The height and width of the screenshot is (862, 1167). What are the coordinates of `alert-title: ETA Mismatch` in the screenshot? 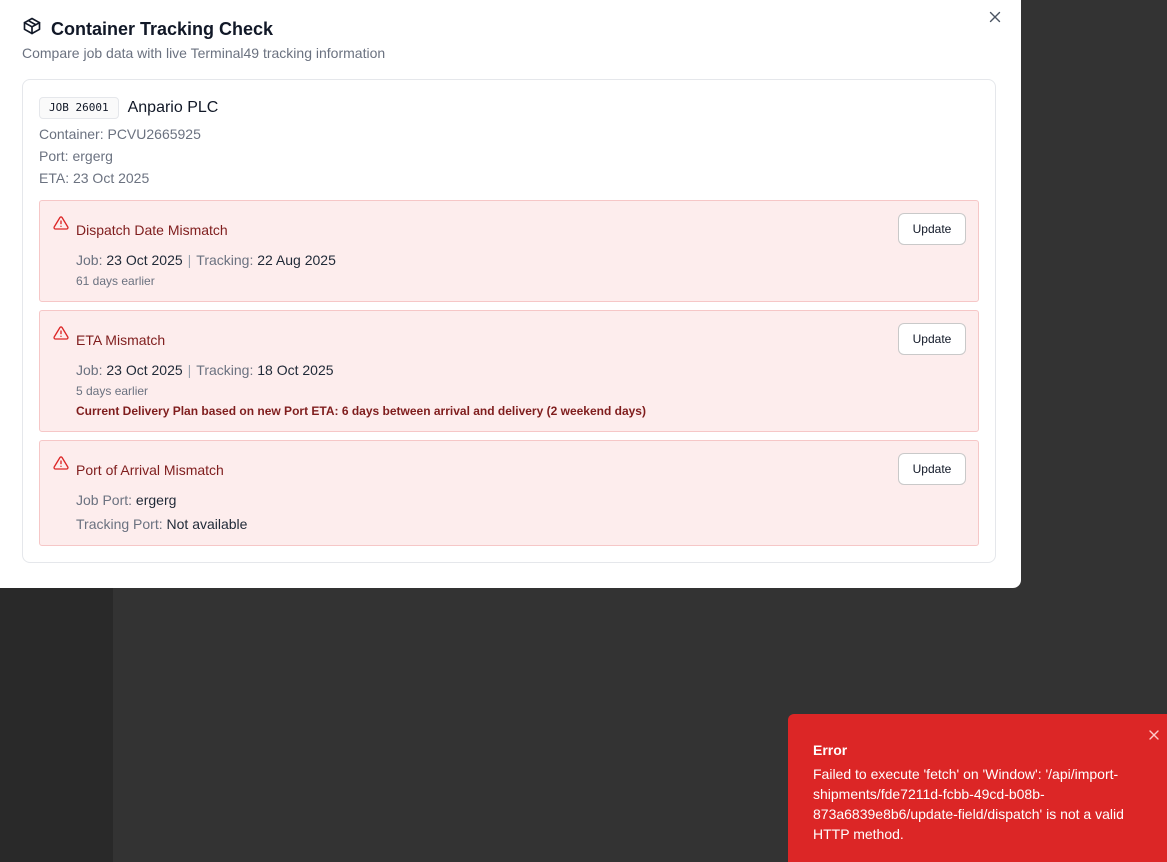 It's located at (121, 340).